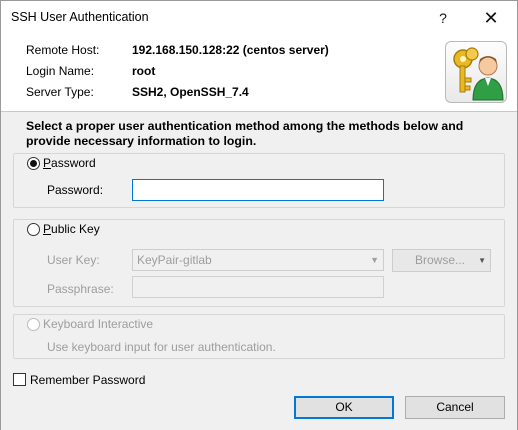  What do you see at coordinates (374, 260) in the screenshot?
I see `chevron-down-icon: ▼` at bounding box center [374, 260].